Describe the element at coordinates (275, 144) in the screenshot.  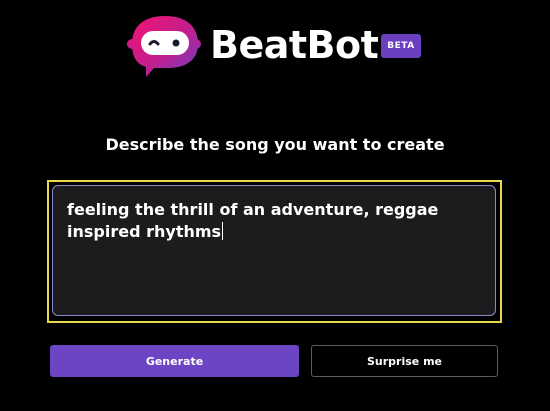
I see `prompt-heading: Describe the song you want to create` at that location.